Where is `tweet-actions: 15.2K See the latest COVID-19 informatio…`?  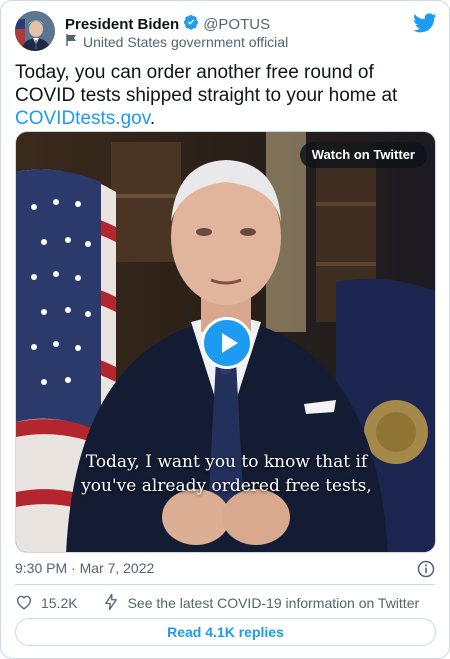
tweet-actions: 15.2K See the latest COVID-19 informatio… is located at coordinates (225, 603).